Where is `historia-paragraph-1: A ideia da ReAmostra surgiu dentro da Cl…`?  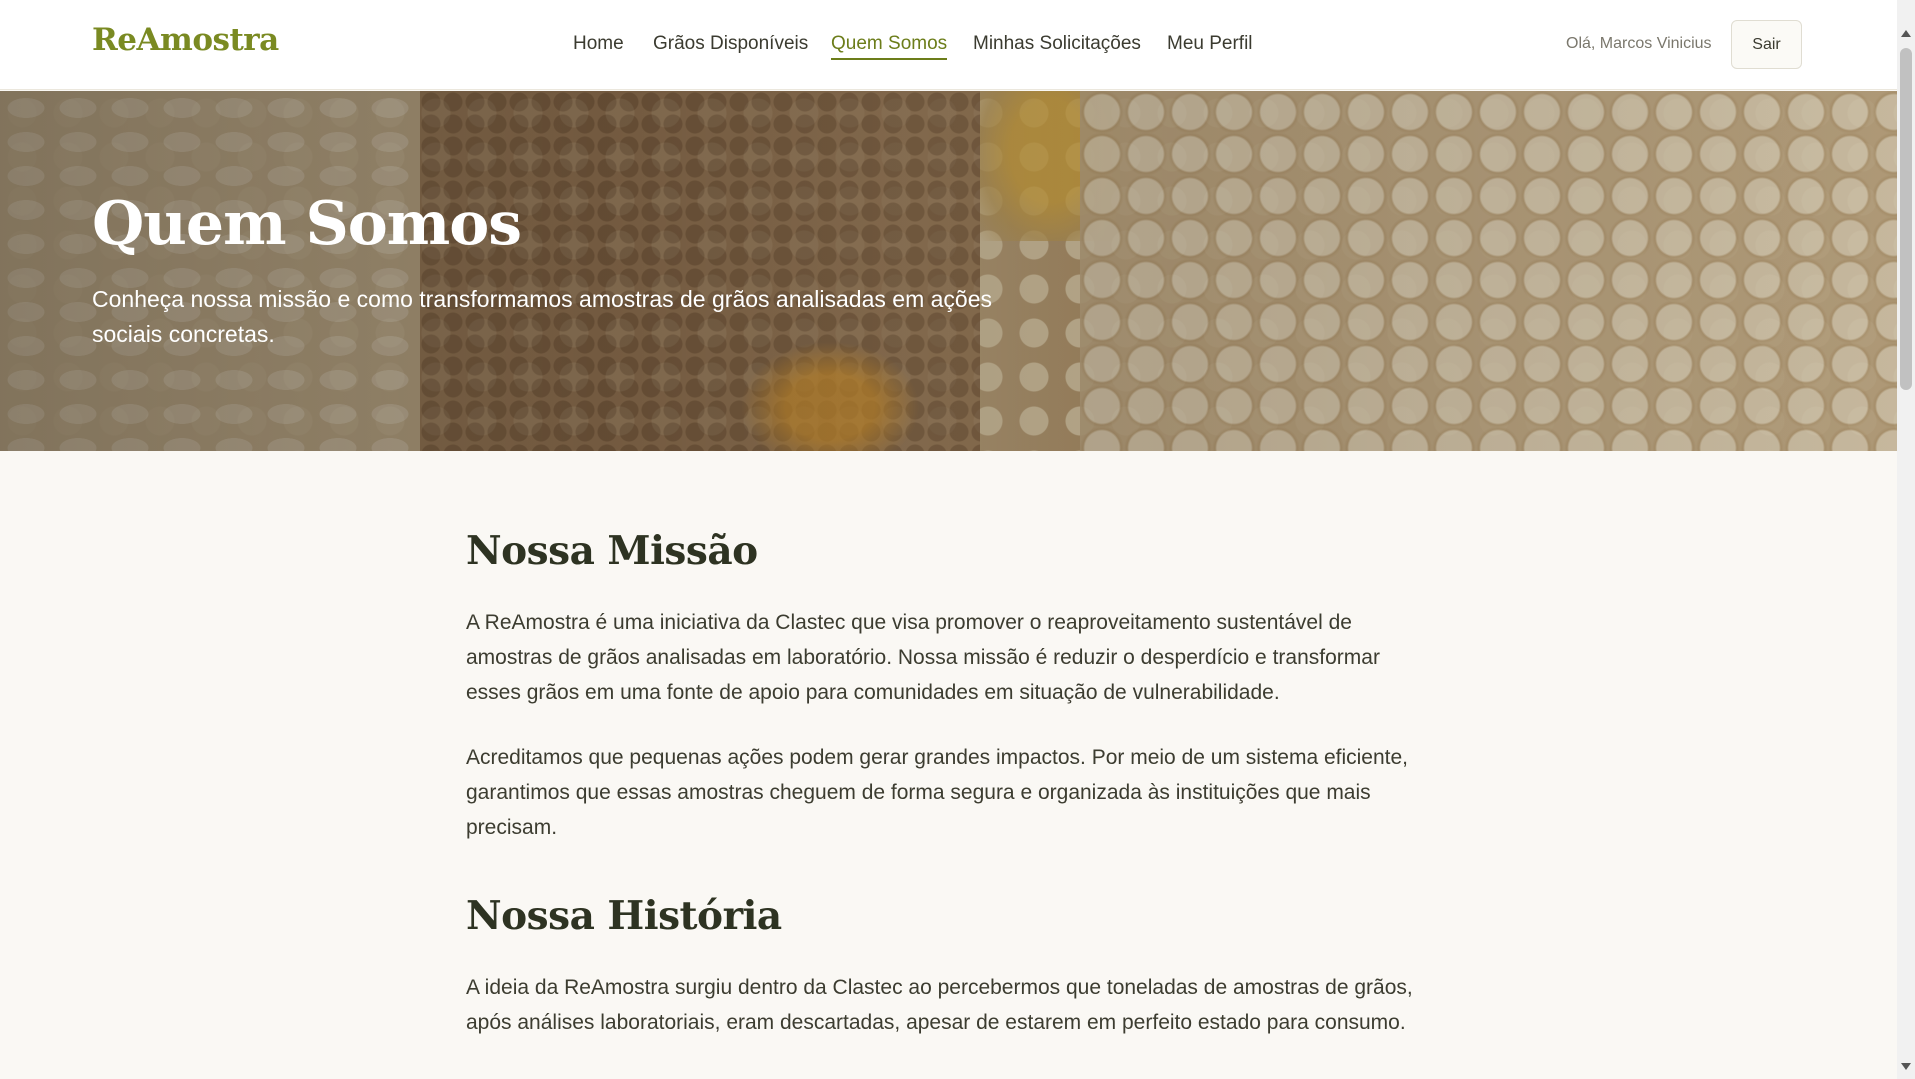 historia-paragraph-1: A ideia da ReAmostra surgiu dentro da Cl… is located at coordinates (939, 1005).